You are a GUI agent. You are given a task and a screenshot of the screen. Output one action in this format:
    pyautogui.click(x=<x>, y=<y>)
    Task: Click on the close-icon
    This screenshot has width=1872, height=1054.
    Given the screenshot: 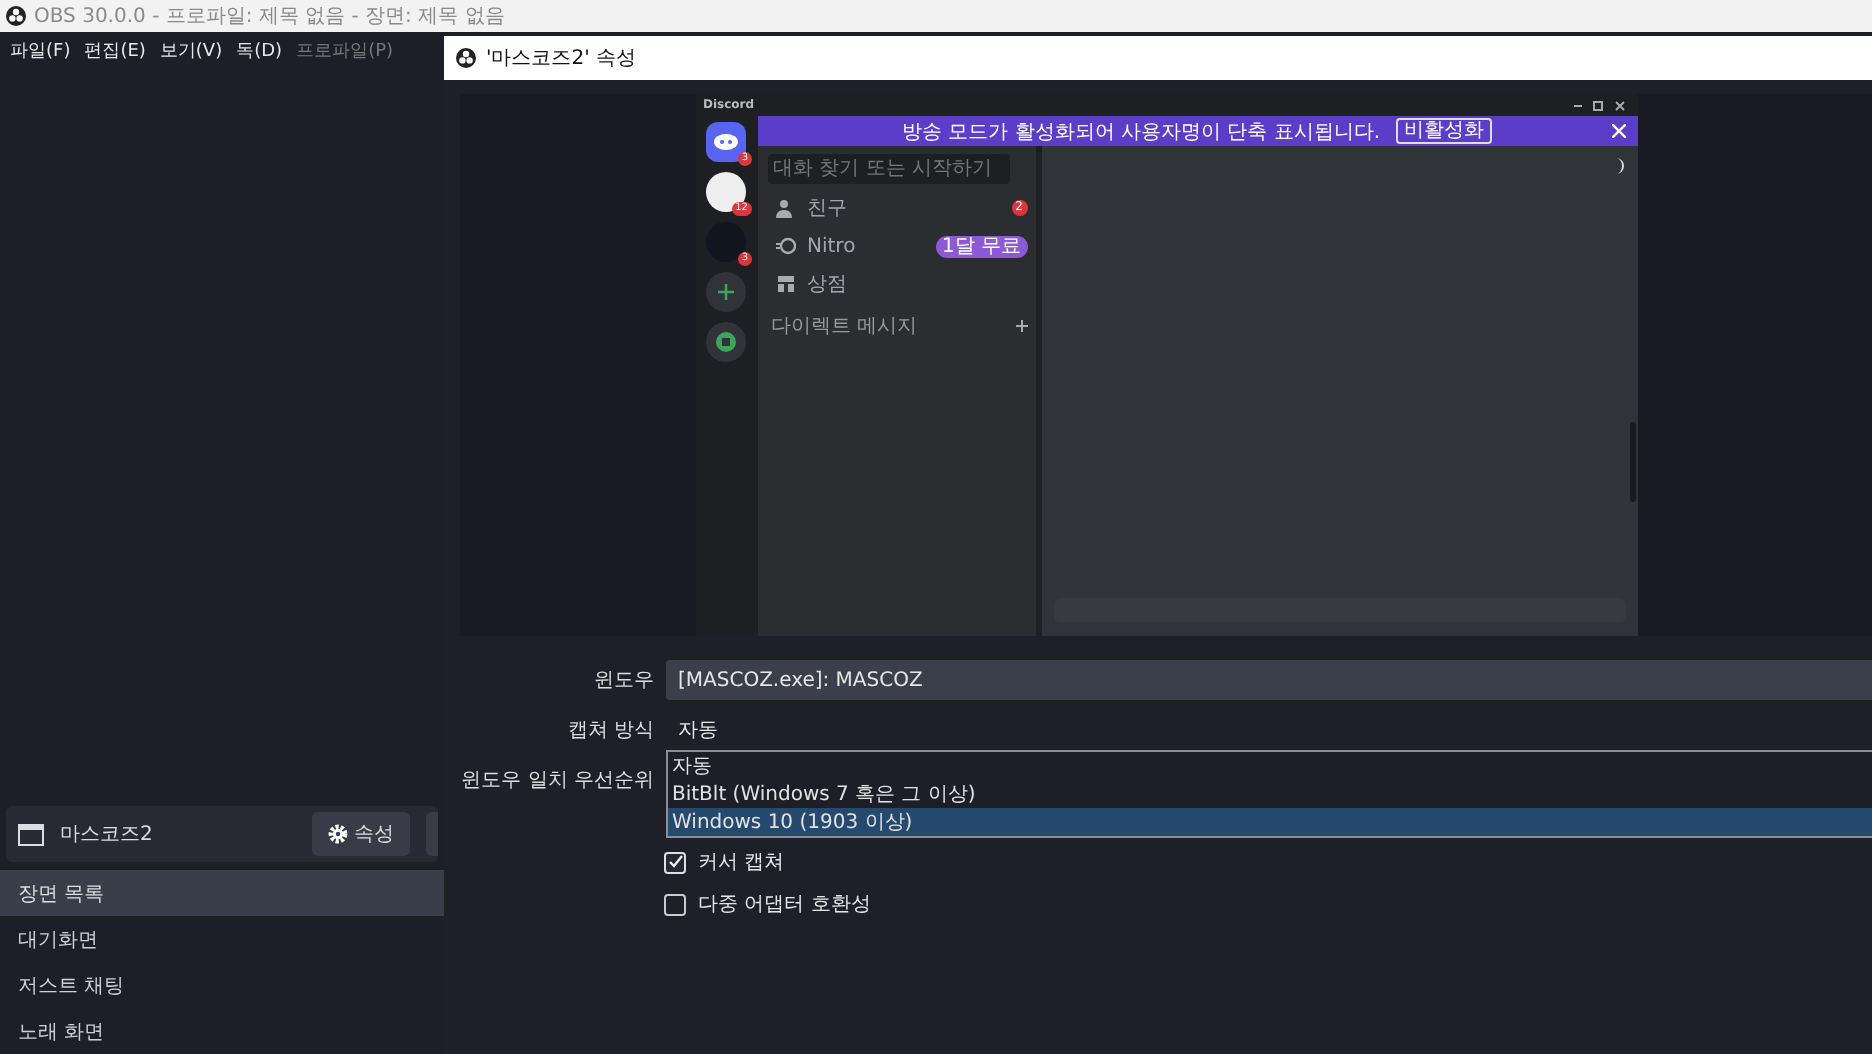 What is the action you would take?
    pyautogui.click(x=1618, y=131)
    